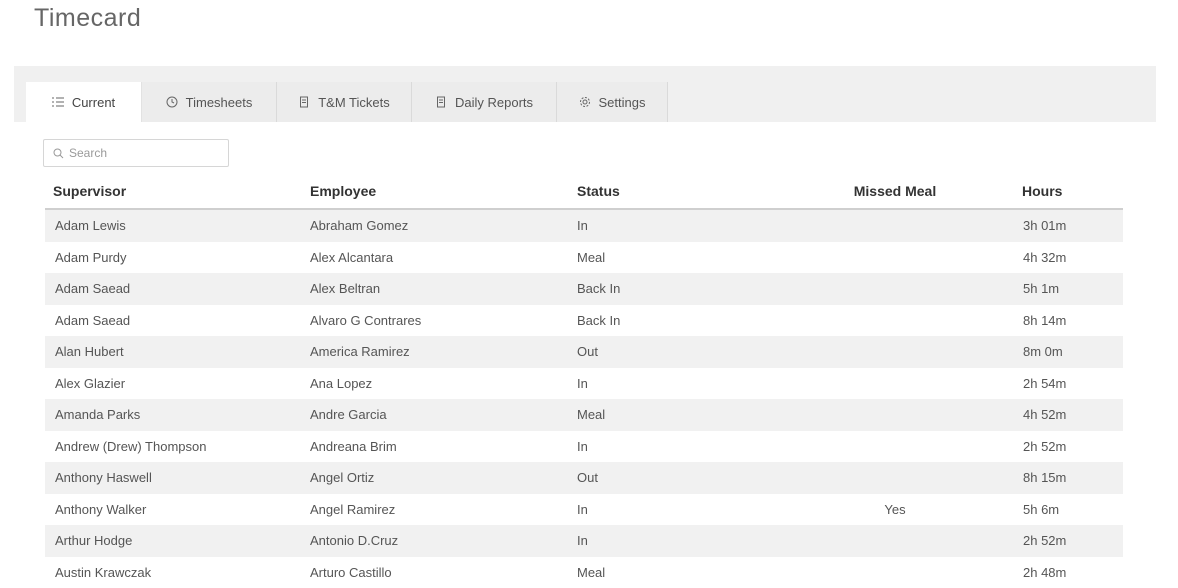 This screenshot has height=588, width=1178. Describe the element at coordinates (171, 509) in the screenshot. I see `cell-supervisor: Anthony Walker` at that location.